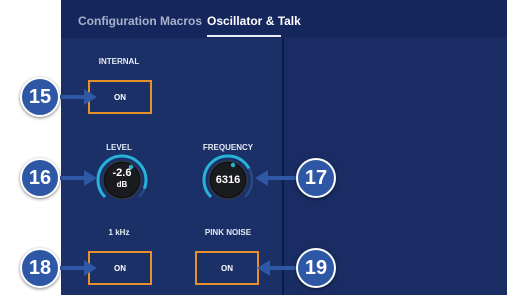 This screenshot has width=507, height=295. Describe the element at coordinates (228, 147) in the screenshot. I see `frequency-label: FREQUENCY` at that location.